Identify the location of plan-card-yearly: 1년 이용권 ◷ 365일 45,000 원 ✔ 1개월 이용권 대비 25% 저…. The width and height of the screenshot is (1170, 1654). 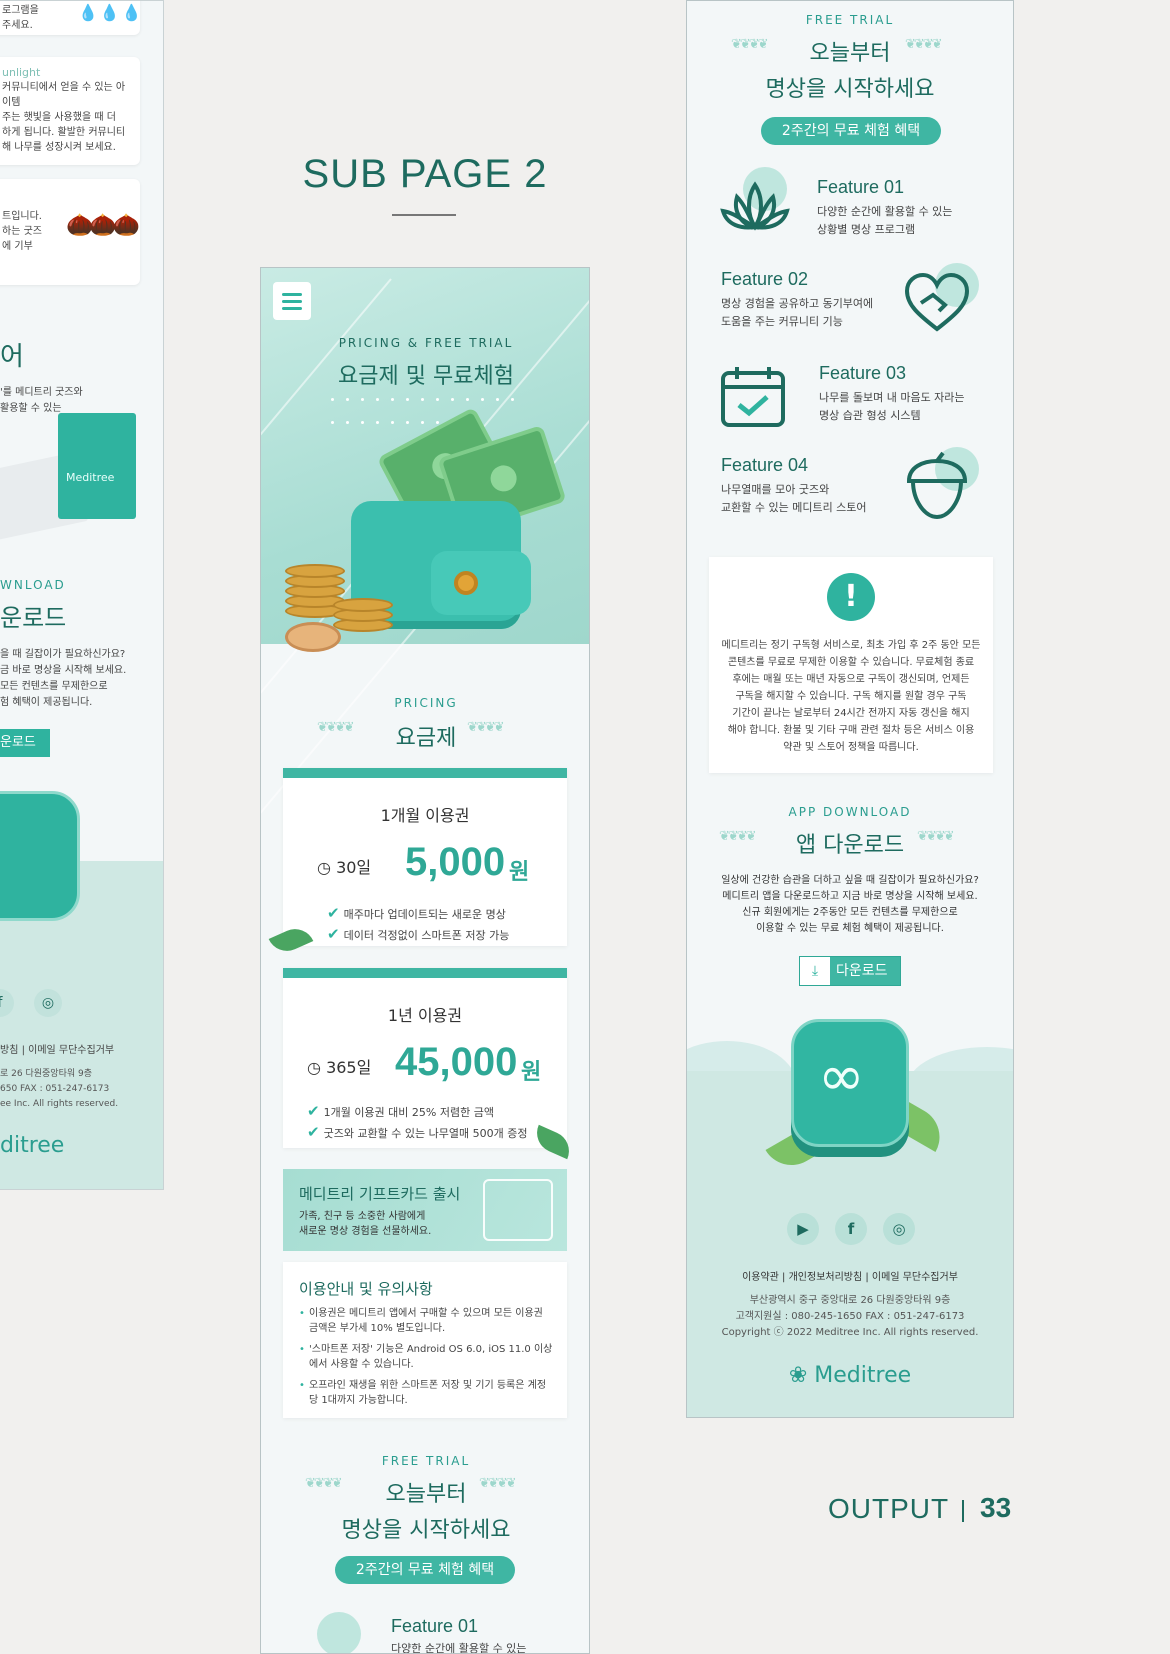
(425, 1058).